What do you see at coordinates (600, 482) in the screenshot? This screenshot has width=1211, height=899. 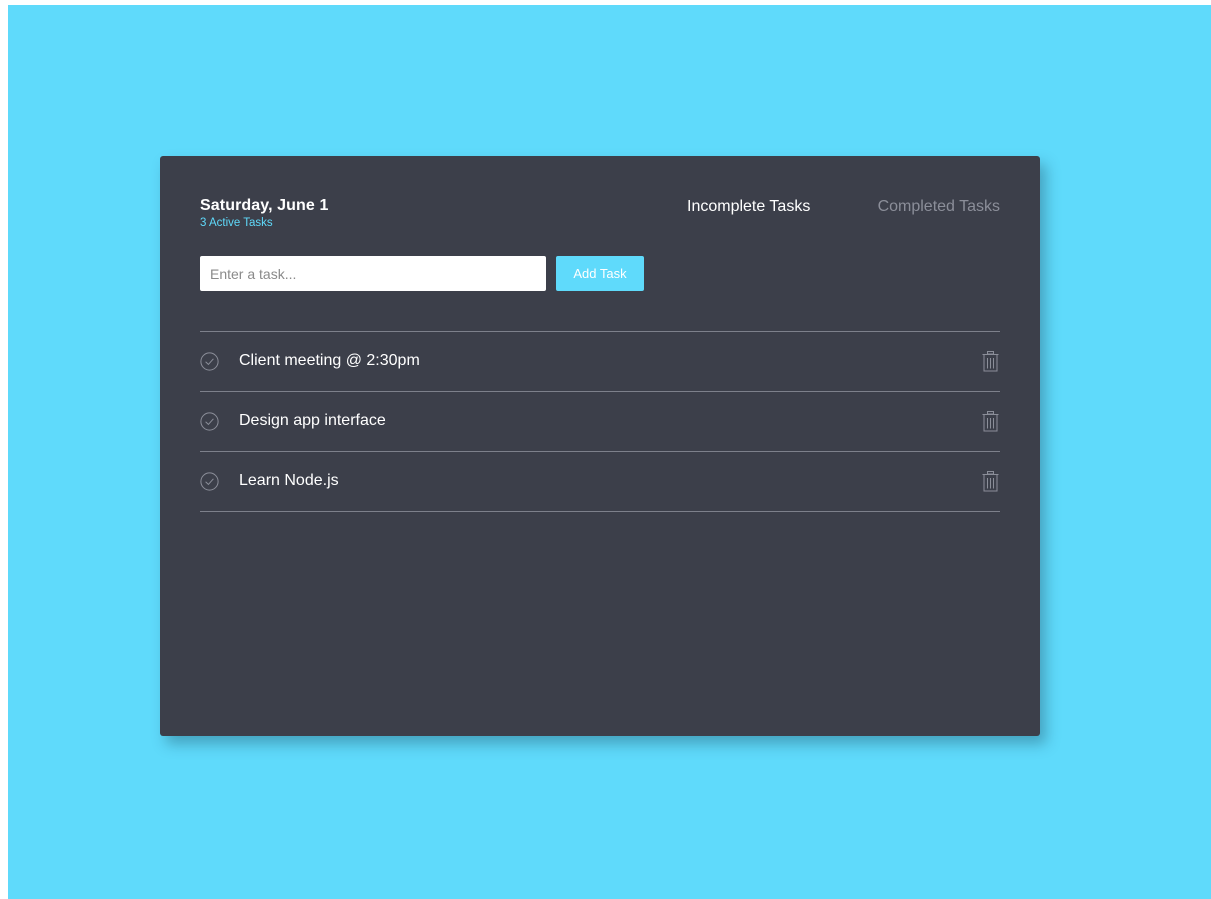 I see `task-row: Learn Node.js` at bounding box center [600, 482].